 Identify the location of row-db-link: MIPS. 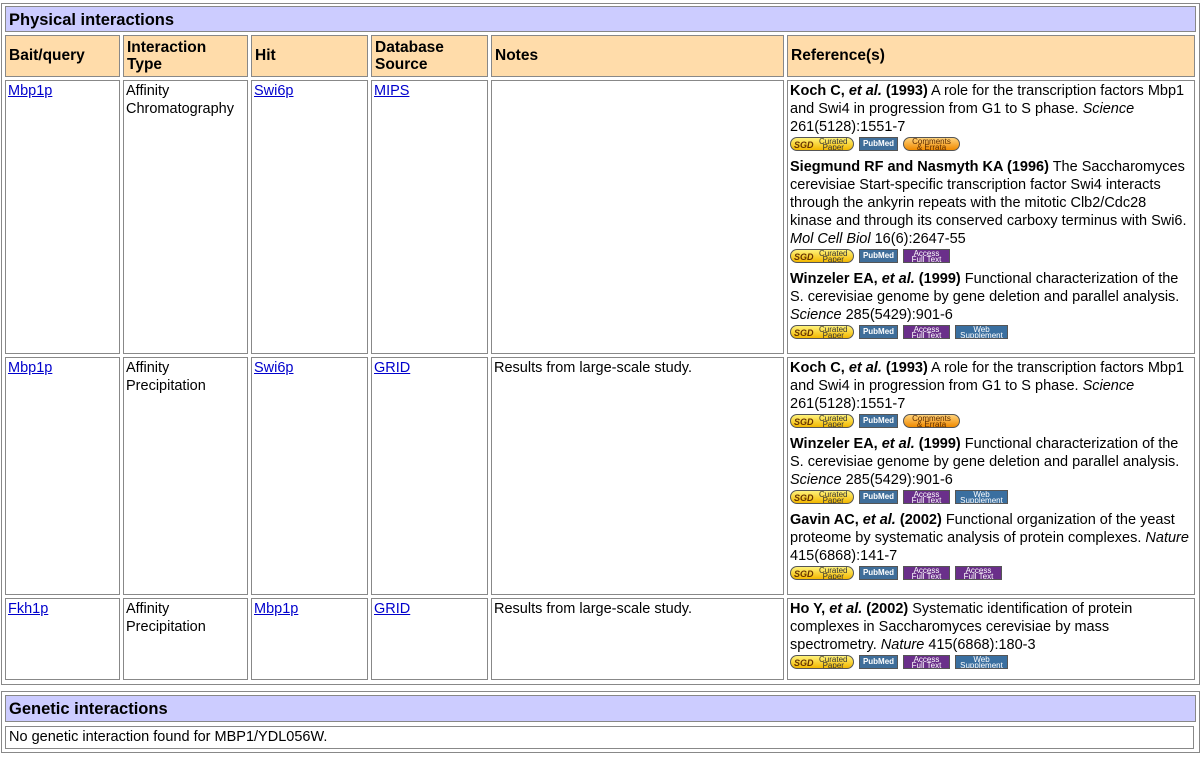
(391, 91).